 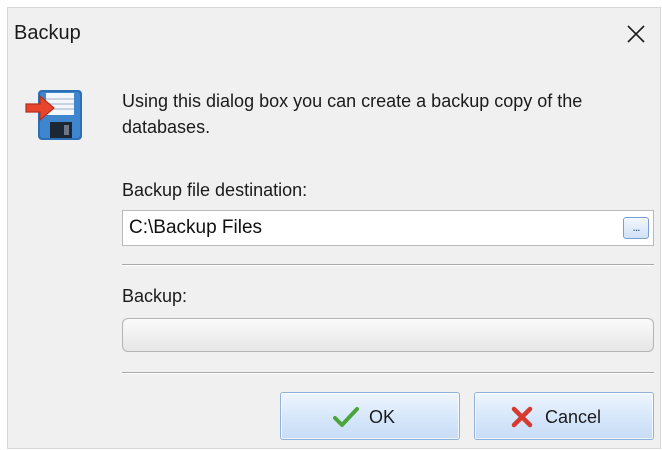 I want to click on destination-label: Backup file destination:, so click(x=215, y=190).